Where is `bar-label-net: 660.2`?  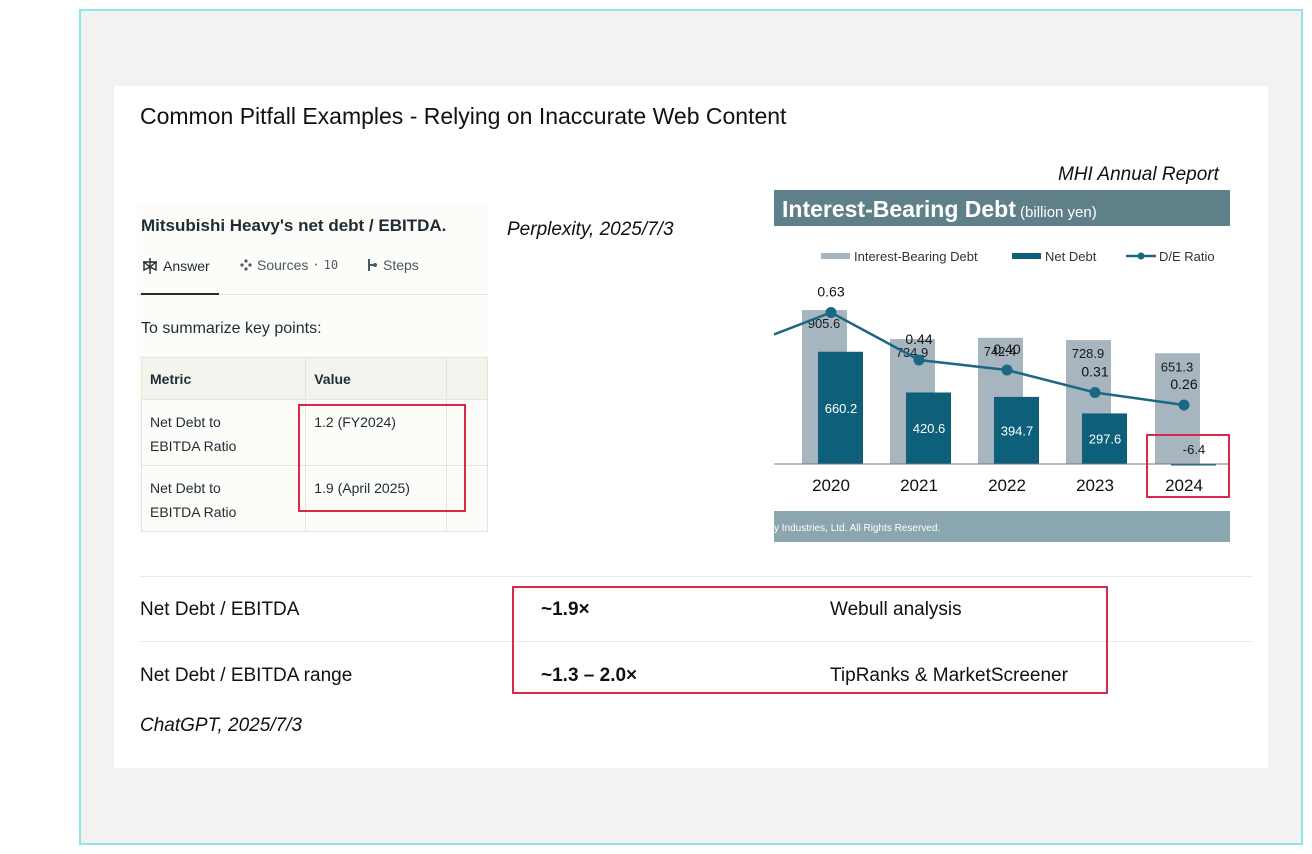 bar-label-net: 660.2 is located at coordinates (841, 408).